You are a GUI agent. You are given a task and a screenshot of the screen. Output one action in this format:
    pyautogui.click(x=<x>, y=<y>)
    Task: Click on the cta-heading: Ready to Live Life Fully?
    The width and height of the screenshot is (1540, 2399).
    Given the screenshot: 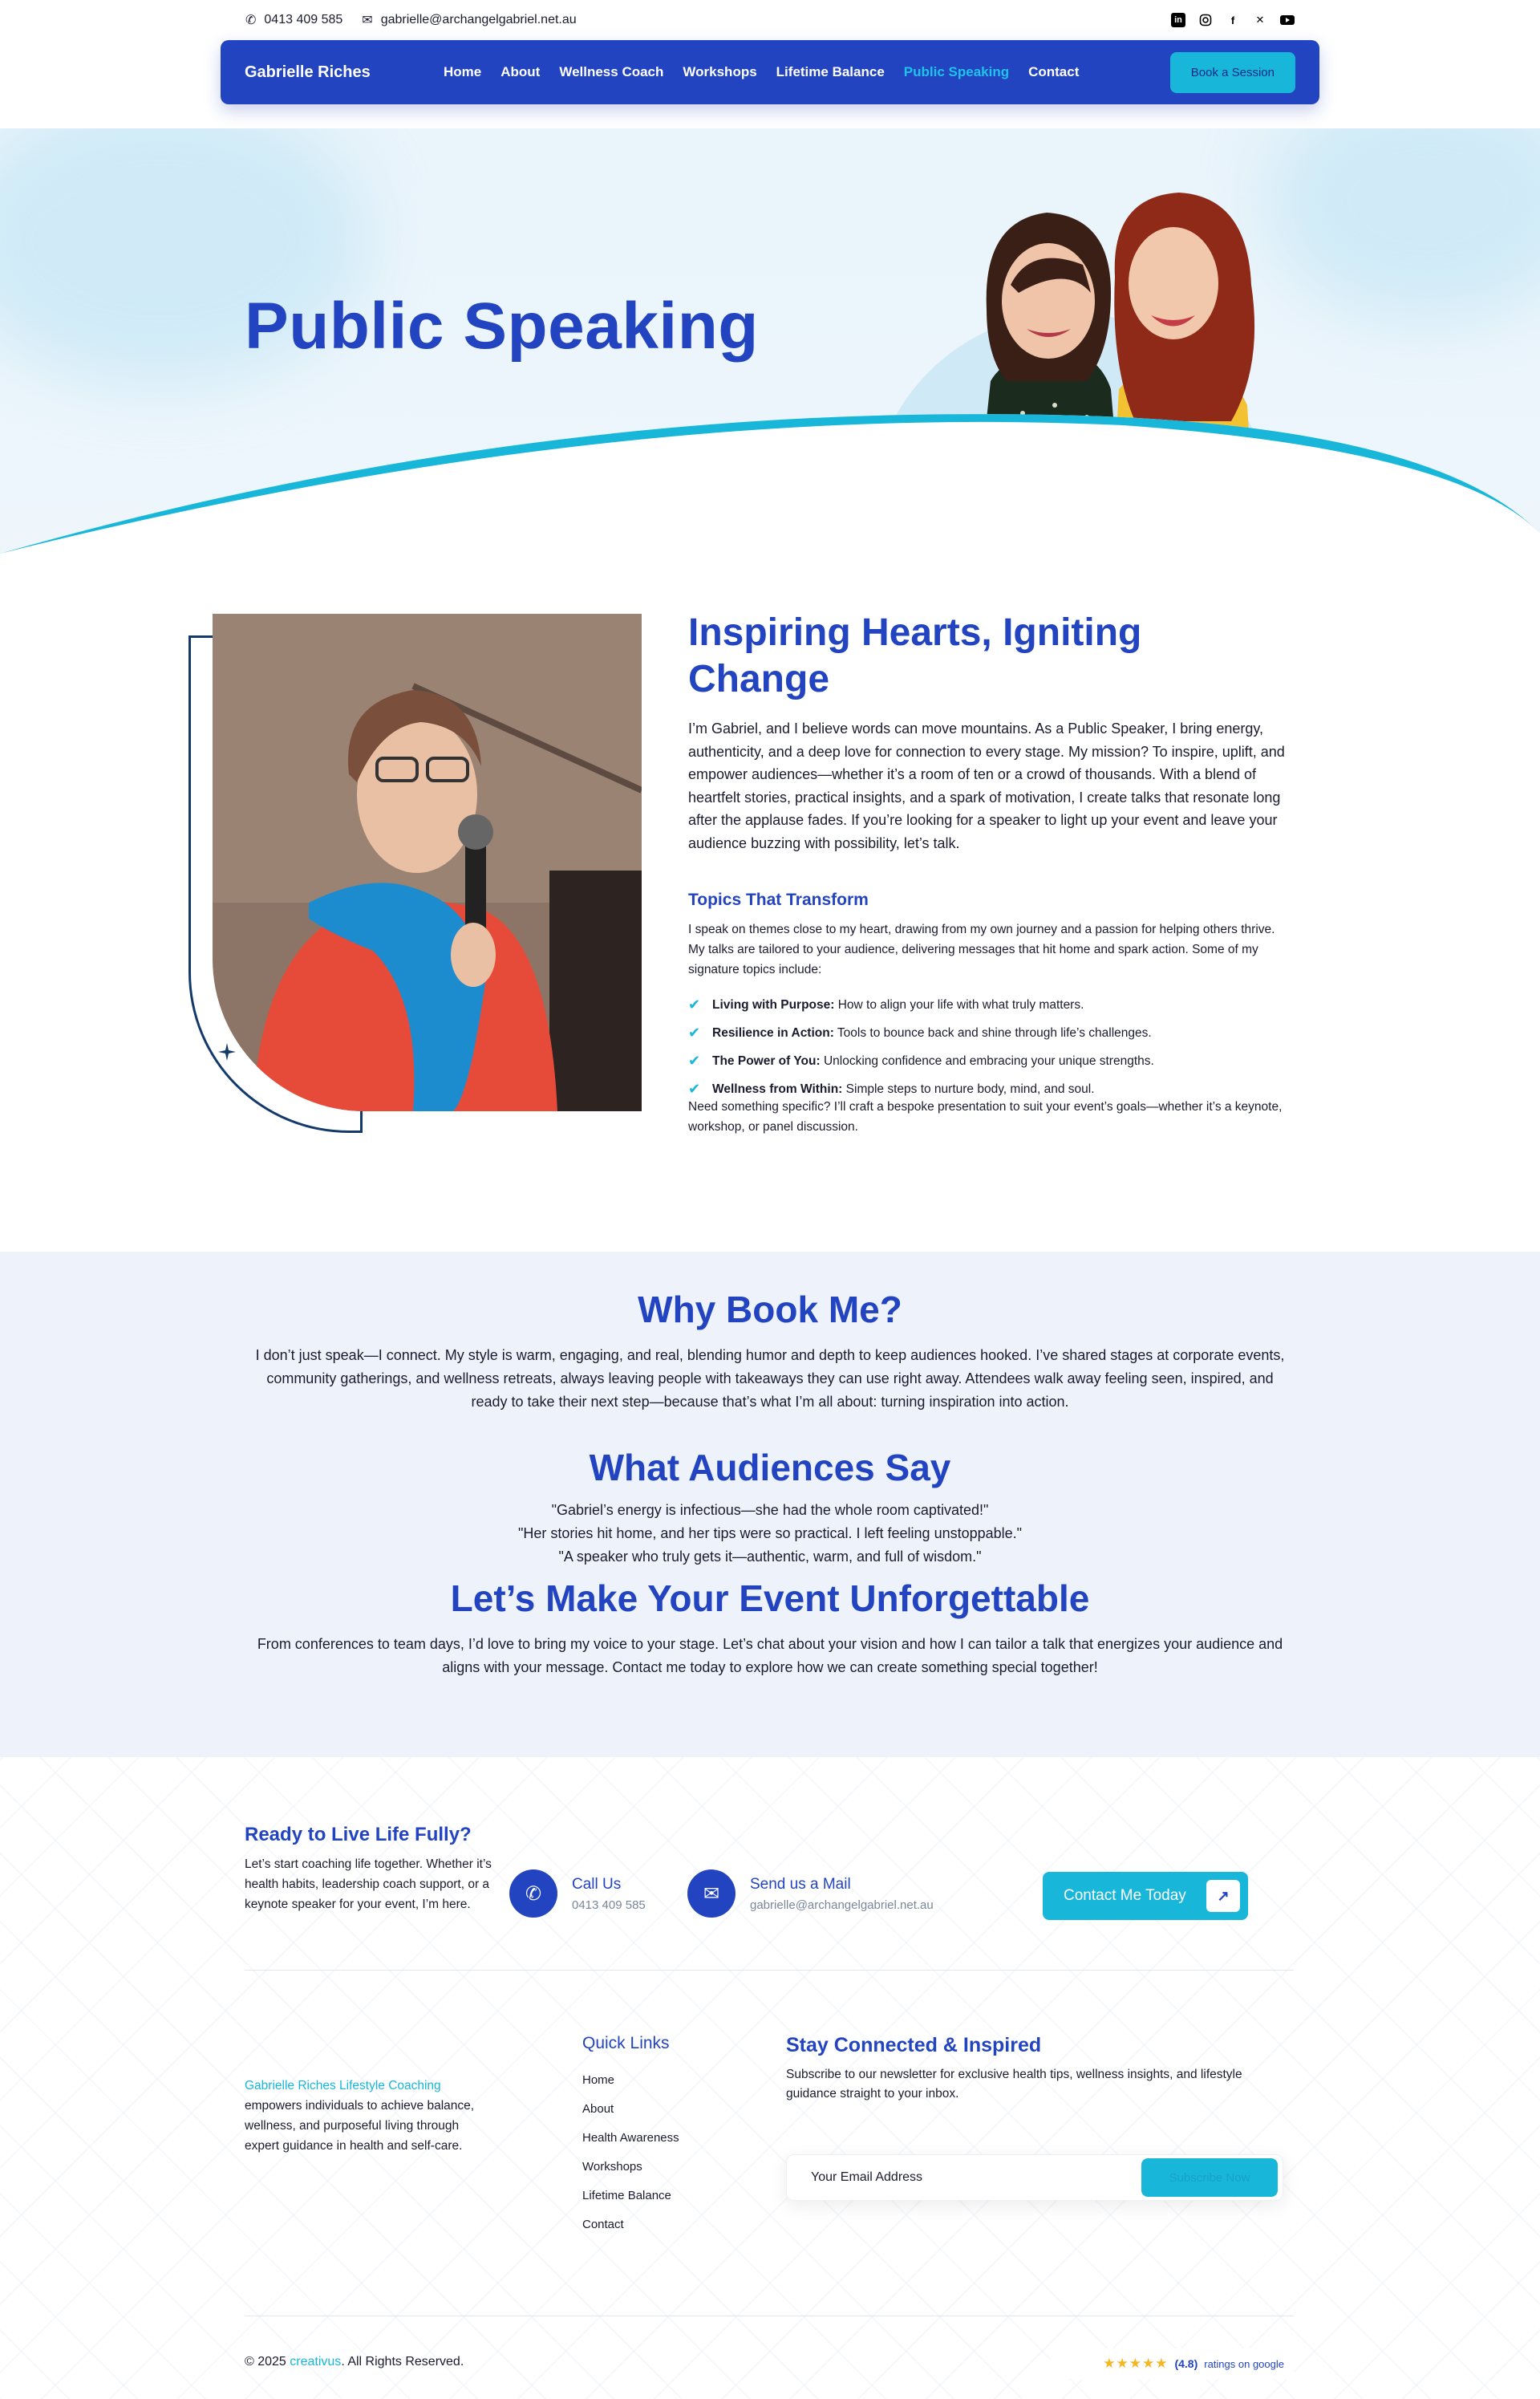 What is the action you would take?
    pyautogui.click(x=358, y=1834)
    